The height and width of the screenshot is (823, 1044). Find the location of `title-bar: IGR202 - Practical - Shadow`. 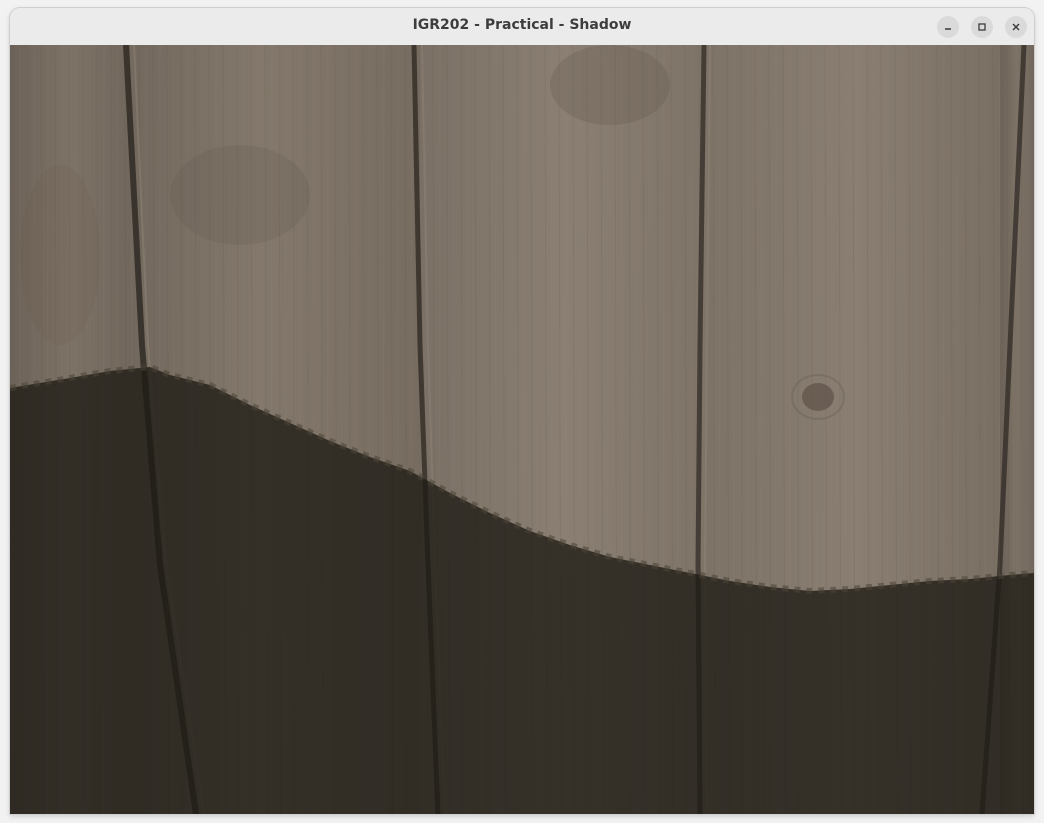

title-bar: IGR202 - Practical - Shadow is located at coordinates (522, 27).